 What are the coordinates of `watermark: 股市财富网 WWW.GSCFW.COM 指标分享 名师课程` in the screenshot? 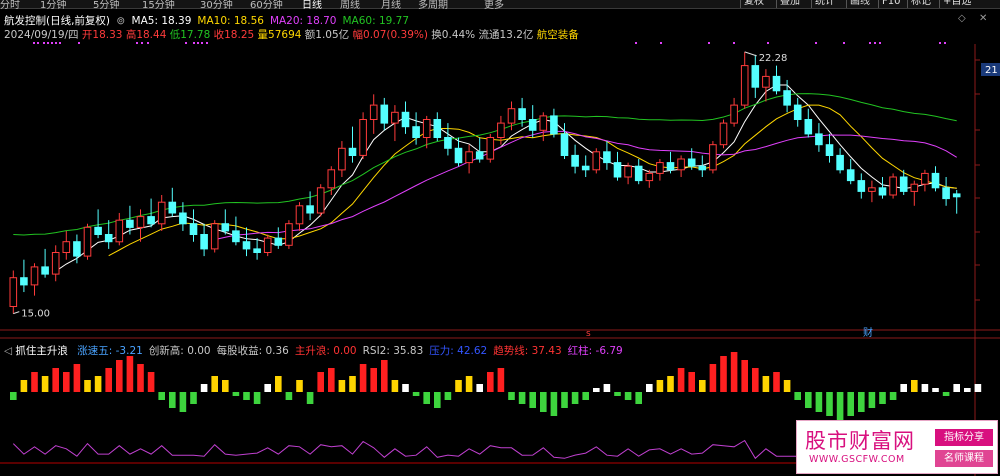 It's located at (897, 447).